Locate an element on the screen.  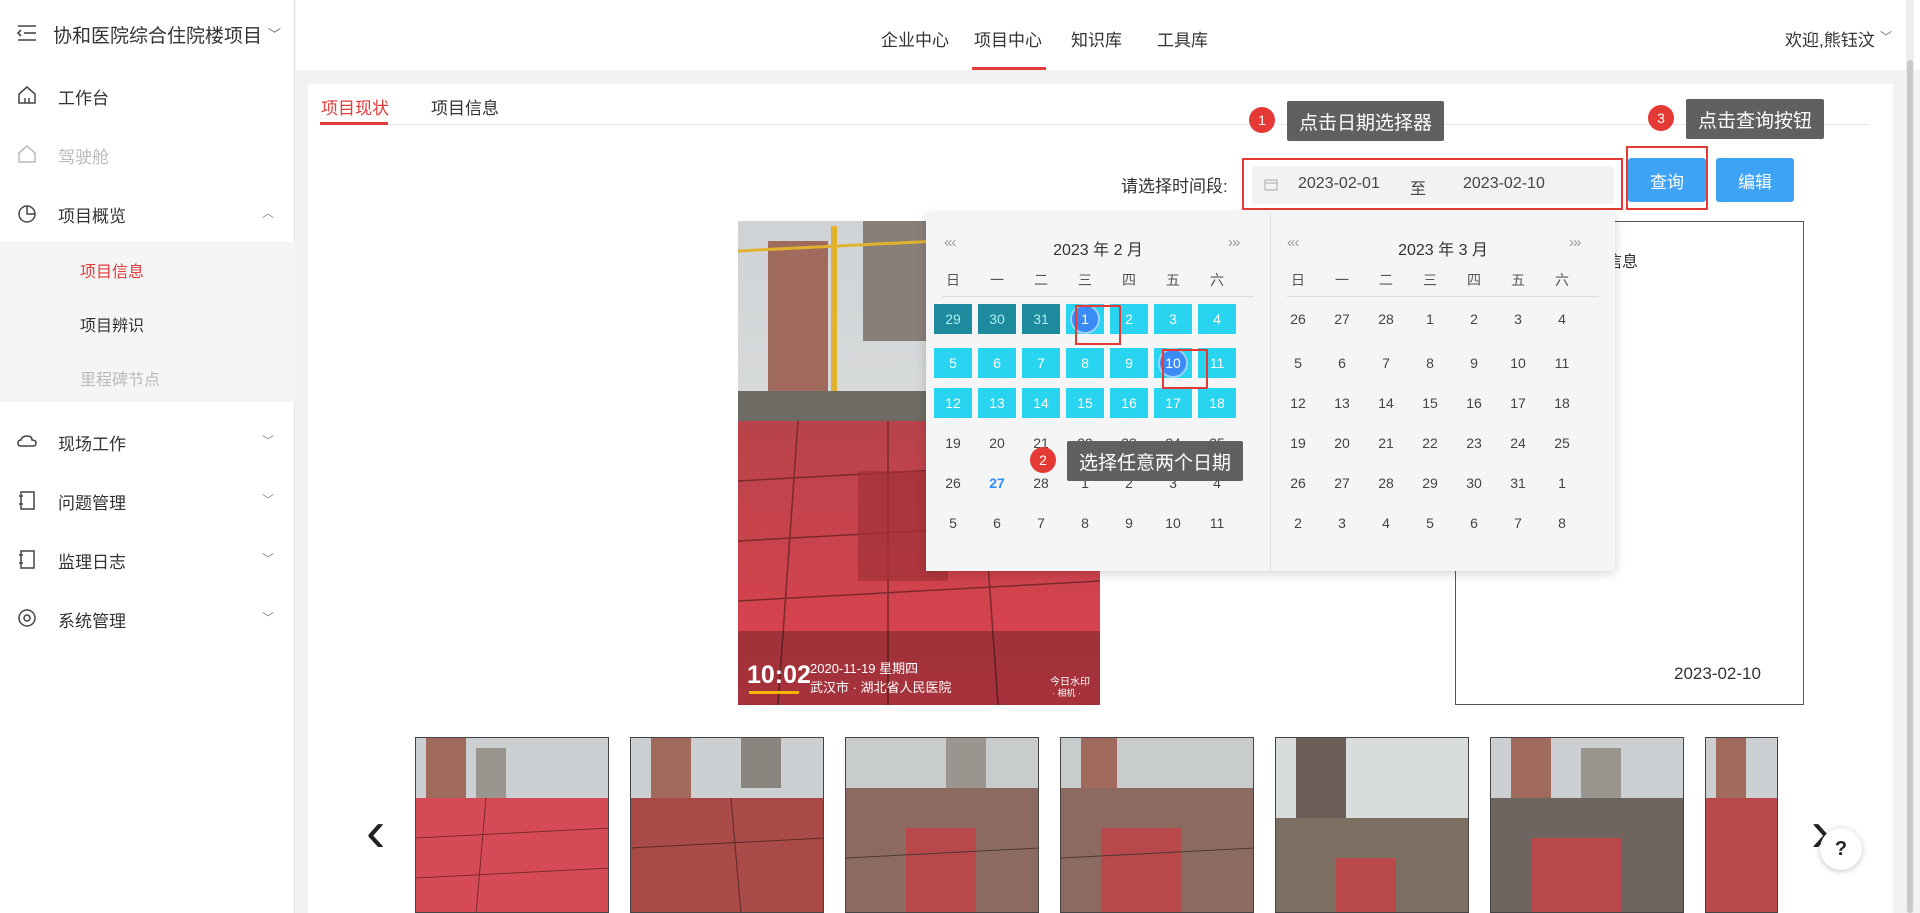
calendar-day: 21 is located at coordinates (1386, 443).